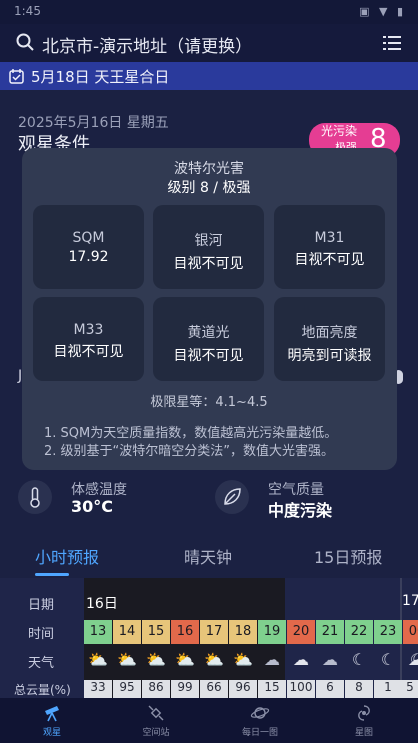 This screenshot has width=418, height=743. What do you see at coordinates (41, 605) in the screenshot?
I see `row-label-date: 日期` at bounding box center [41, 605].